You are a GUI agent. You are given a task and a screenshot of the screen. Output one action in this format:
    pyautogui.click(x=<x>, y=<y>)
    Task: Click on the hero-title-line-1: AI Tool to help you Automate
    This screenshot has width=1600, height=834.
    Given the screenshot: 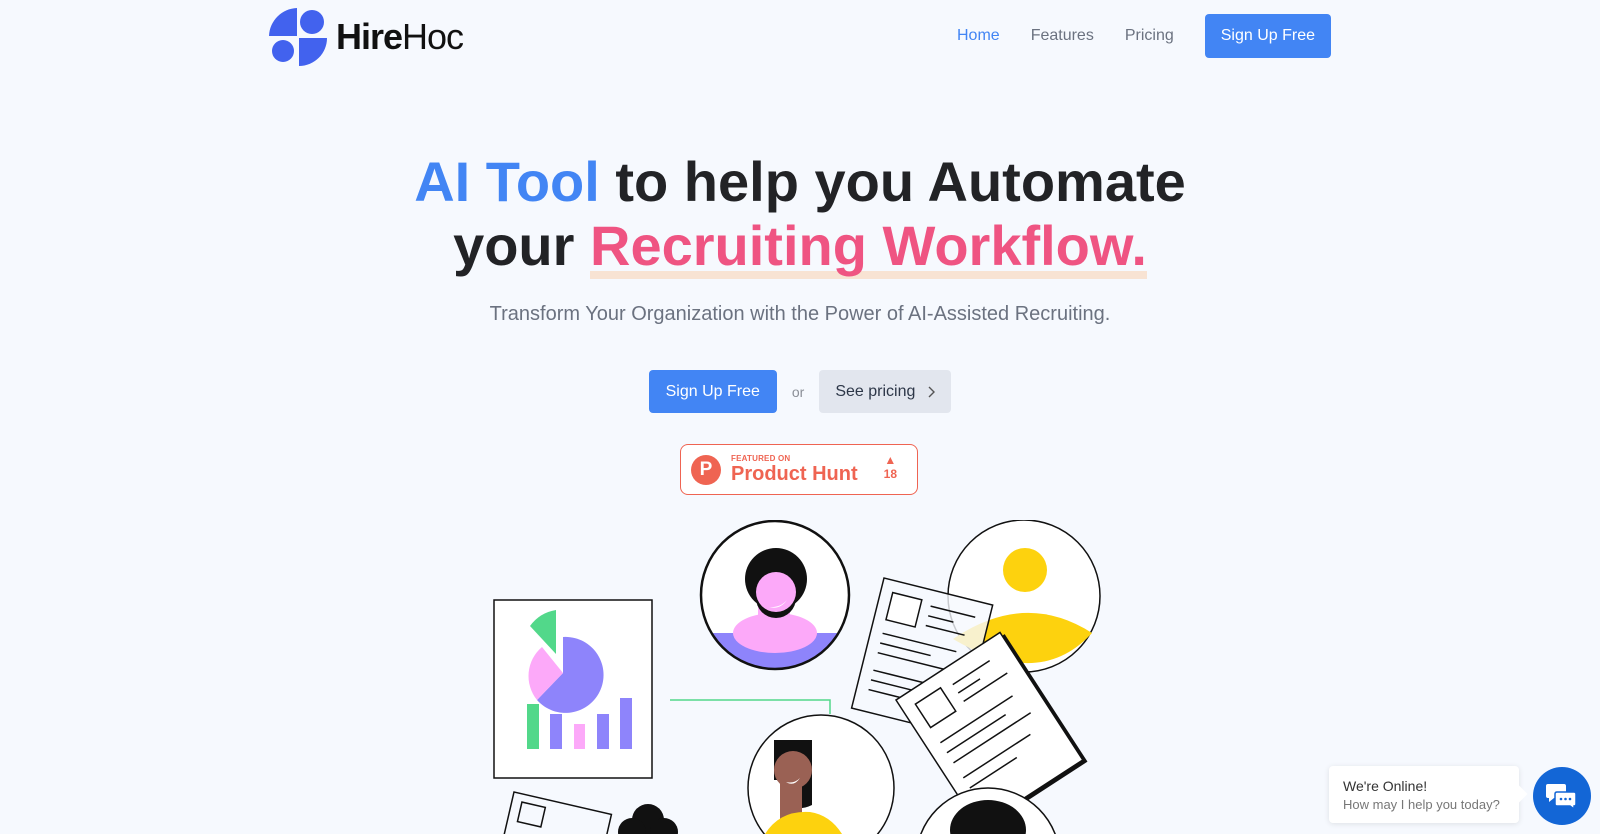 What is the action you would take?
    pyautogui.click(x=800, y=182)
    